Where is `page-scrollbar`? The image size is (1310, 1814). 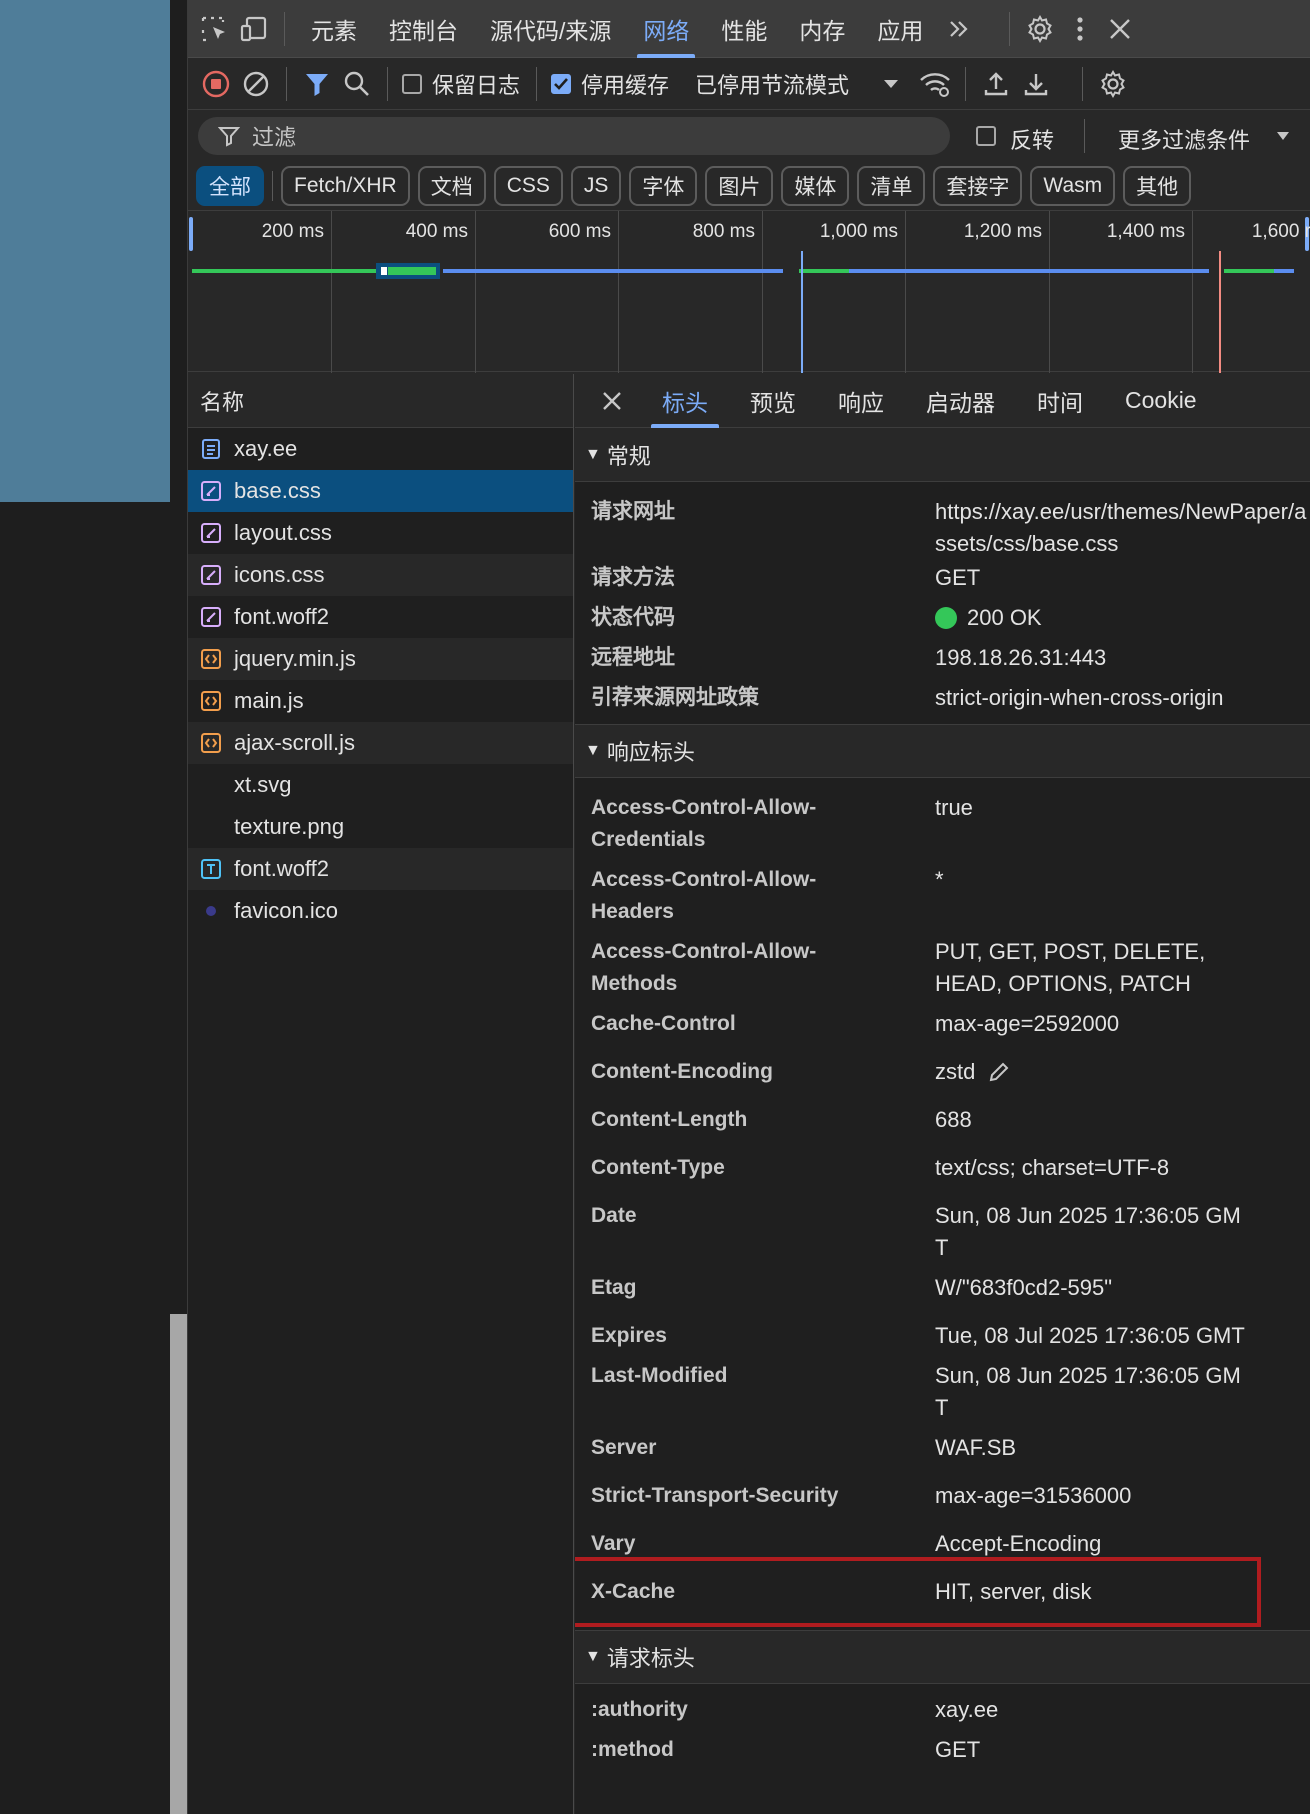 page-scrollbar is located at coordinates (178, 1564).